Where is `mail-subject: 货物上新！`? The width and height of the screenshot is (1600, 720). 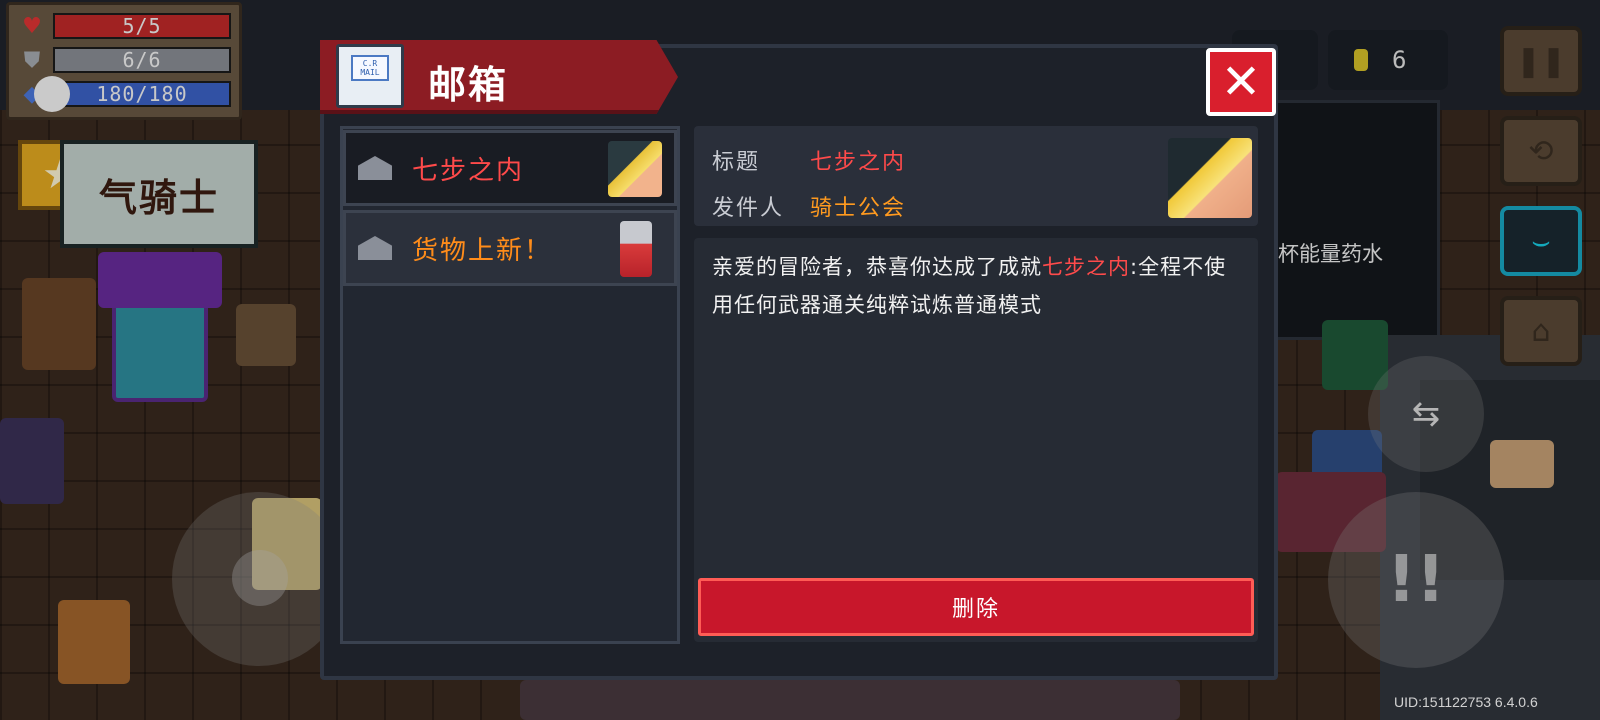 mail-subject: 货物上新！ is located at coordinates (482, 250).